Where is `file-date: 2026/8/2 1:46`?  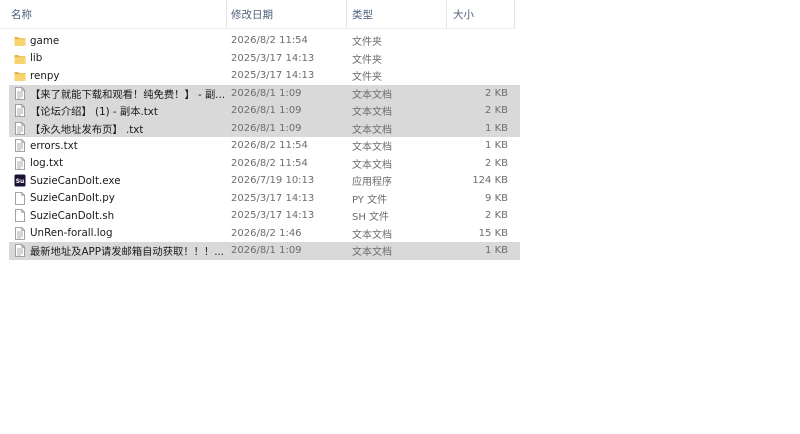 file-date: 2026/8/2 1:46 is located at coordinates (266, 233).